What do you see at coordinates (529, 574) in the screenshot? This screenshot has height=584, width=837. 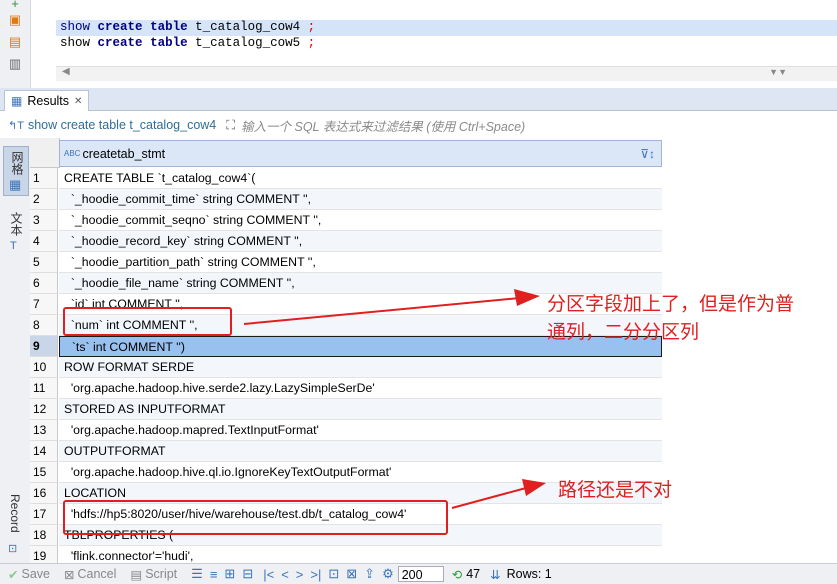 I see `rows-count-label: Rows: 1` at bounding box center [529, 574].